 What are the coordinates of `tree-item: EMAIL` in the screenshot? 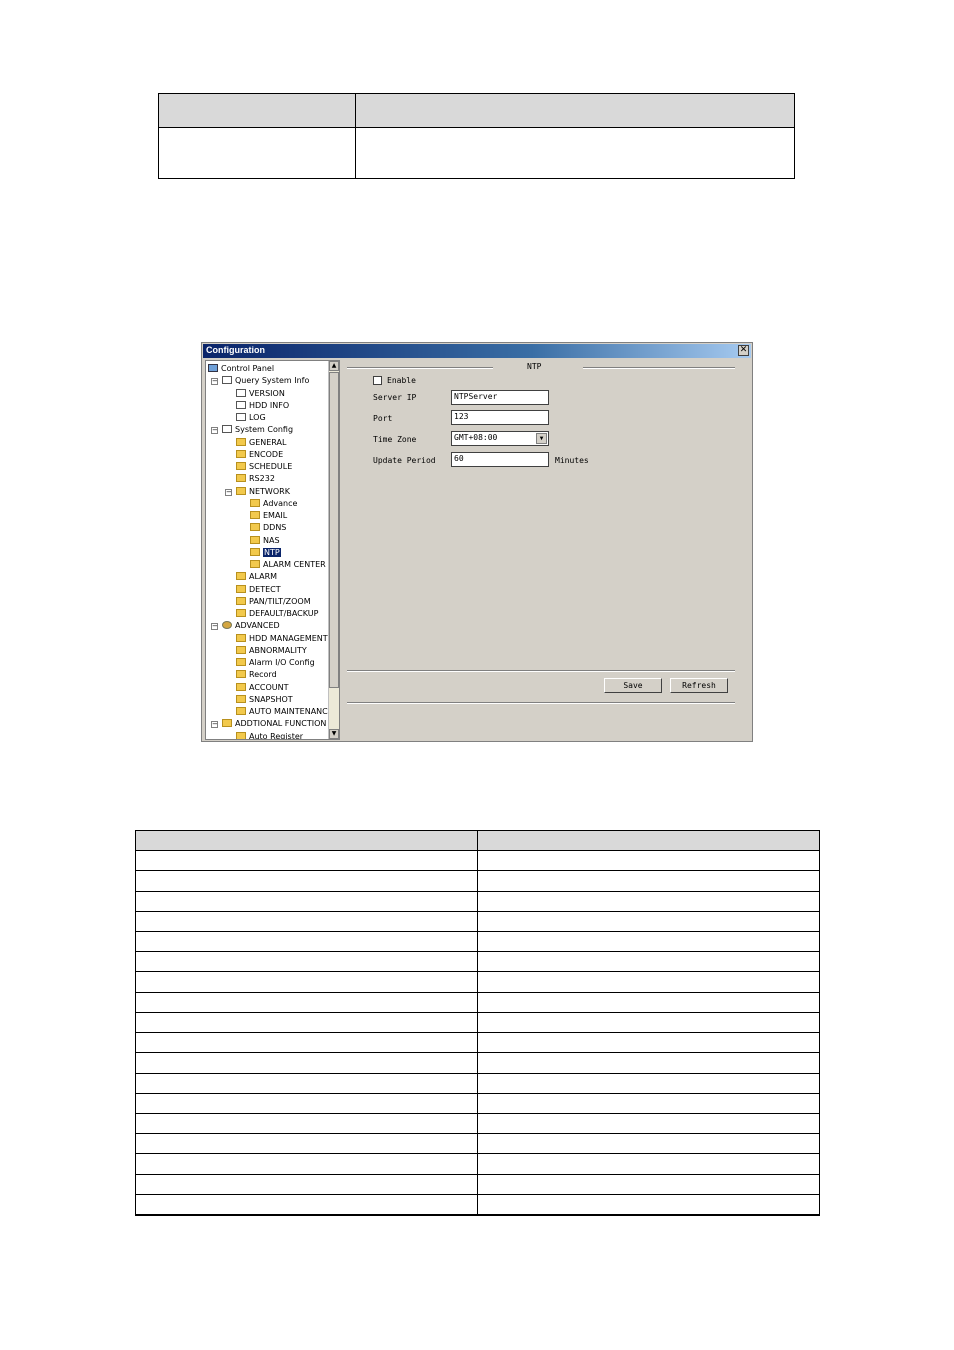 It's located at (268, 516).